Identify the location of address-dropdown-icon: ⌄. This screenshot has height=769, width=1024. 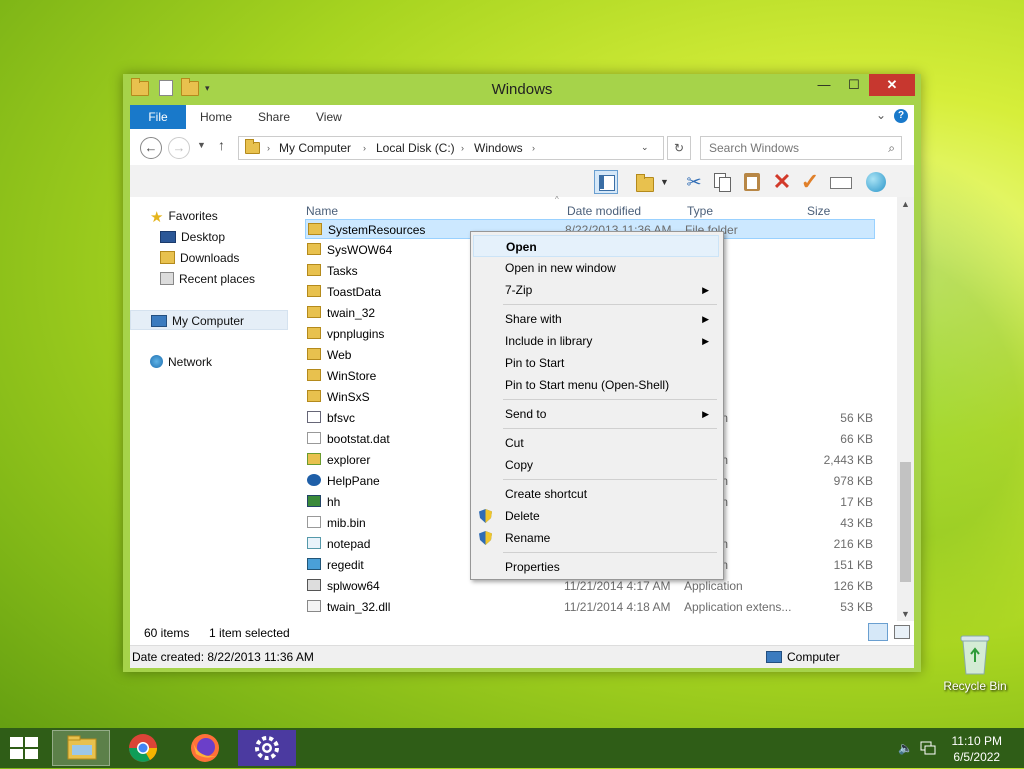
(645, 147).